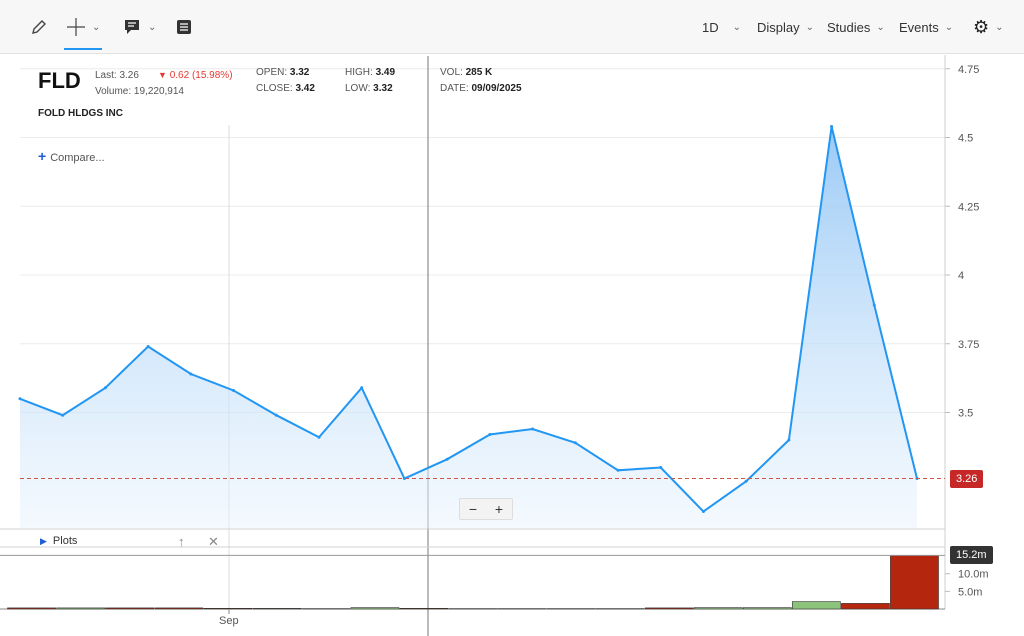  What do you see at coordinates (481, 88) in the screenshot?
I see `date-value: DATE: 09/09/2025` at bounding box center [481, 88].